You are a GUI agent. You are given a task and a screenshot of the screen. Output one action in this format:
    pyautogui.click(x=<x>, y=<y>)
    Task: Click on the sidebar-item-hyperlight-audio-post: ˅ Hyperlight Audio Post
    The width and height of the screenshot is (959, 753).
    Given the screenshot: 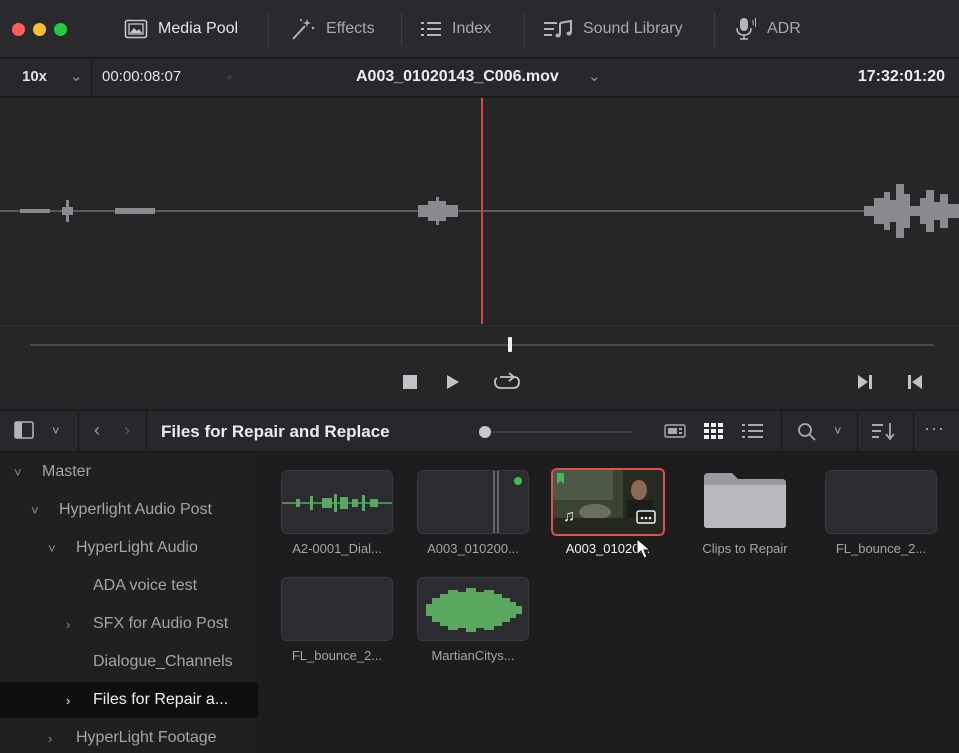 What is the action you would take?
    pyautogui.click(x=129, y=510)
    